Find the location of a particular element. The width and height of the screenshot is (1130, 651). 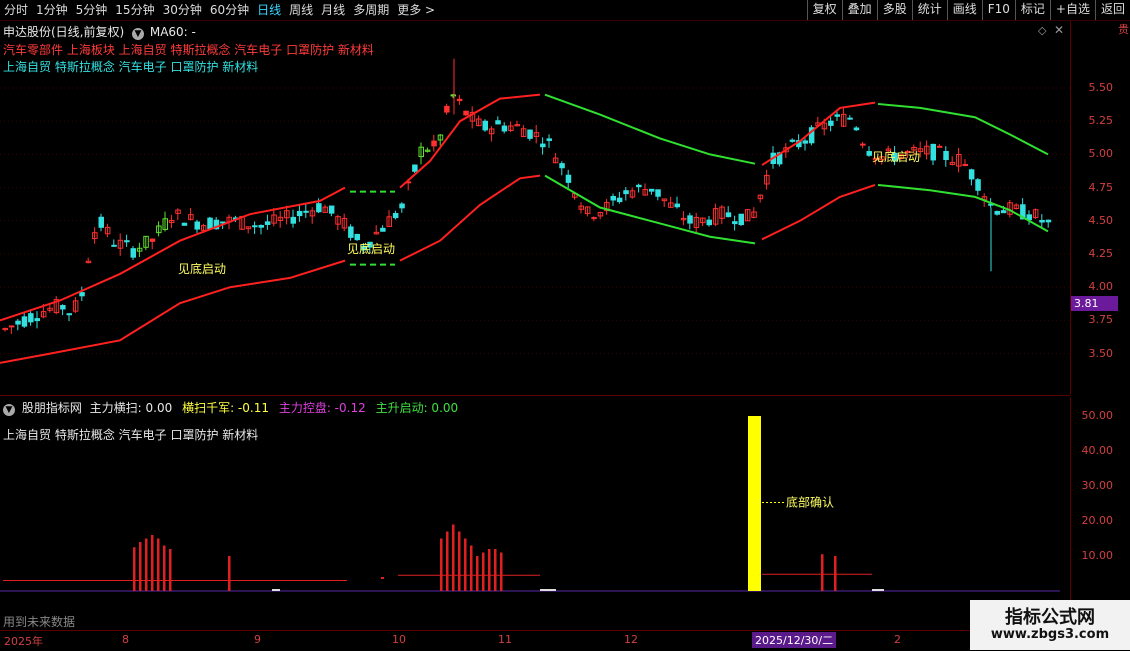

period-tab-4: 30分钟 is located at coordinates (182, 10).